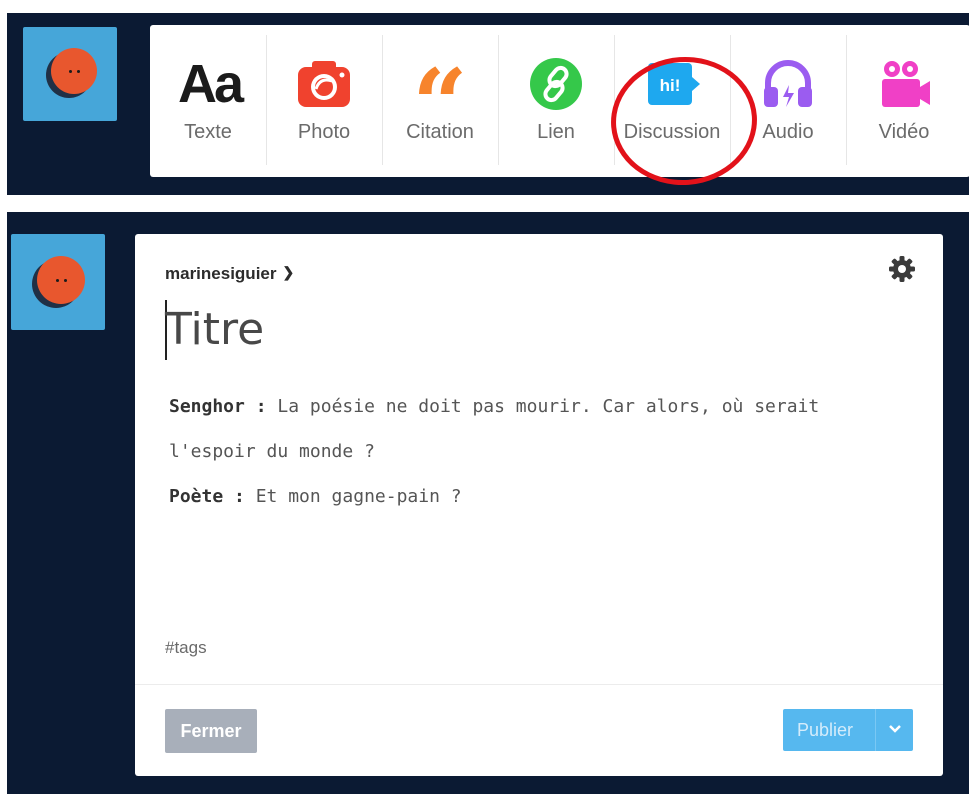  Describe the element at coordinates (324, 84) in the screenshot. I see `camera-icon` at that location.